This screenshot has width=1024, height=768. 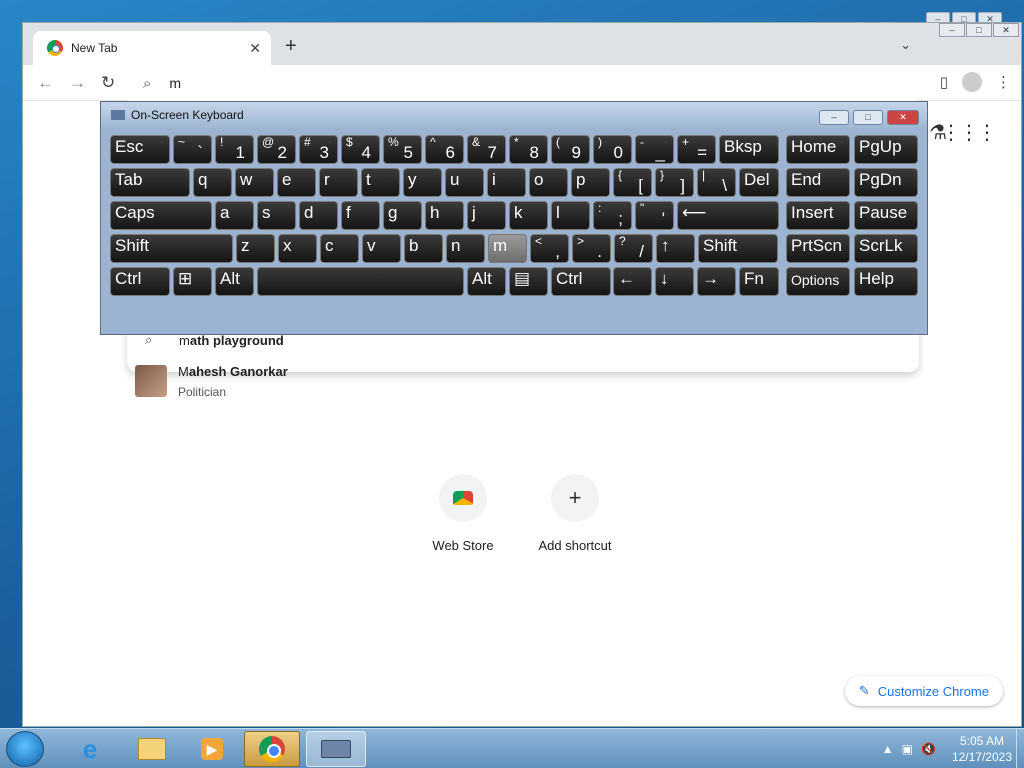 What do you see at coordinates (818, 248) in the screenshot?
I see `osk-key: PrtScn` at bounding box center [818, 248].